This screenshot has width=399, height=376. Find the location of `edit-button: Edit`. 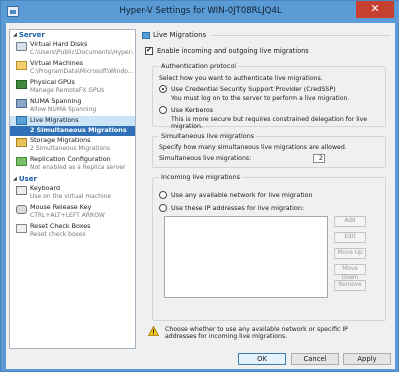

edit-button: Edit is located at coordinates (350, 237).